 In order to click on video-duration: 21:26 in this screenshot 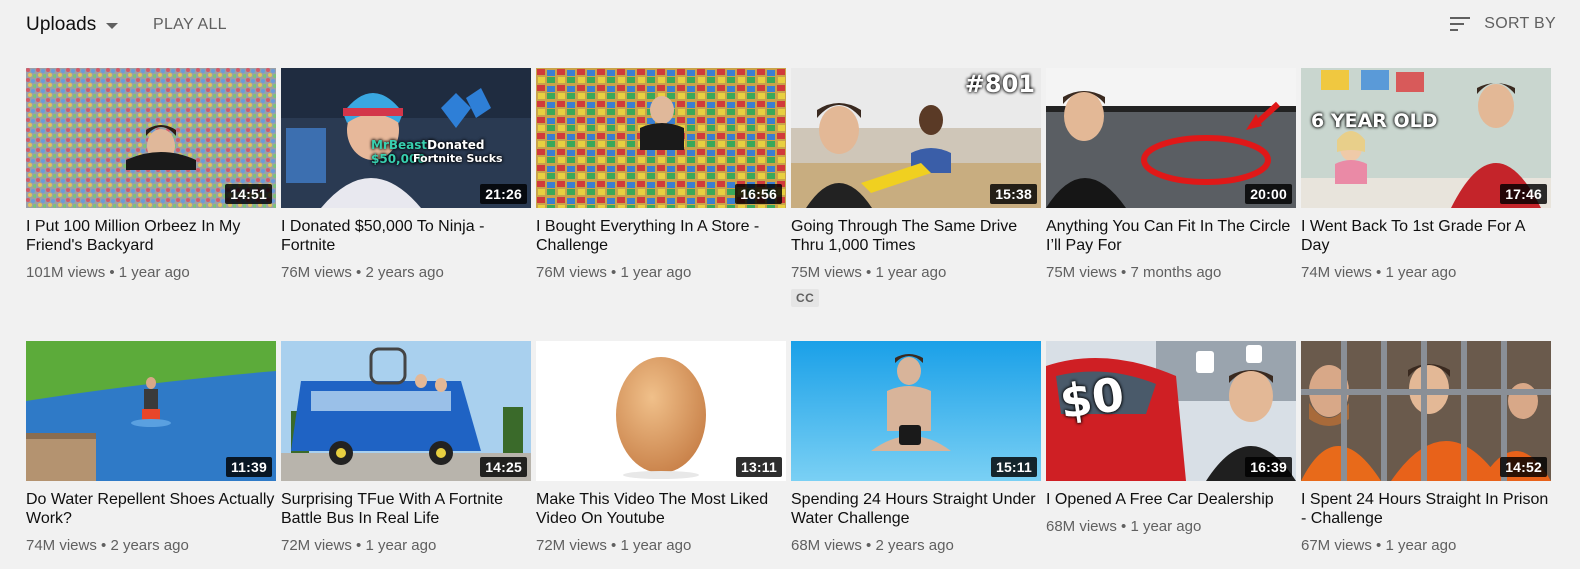, I will do `click(503, 194)`.